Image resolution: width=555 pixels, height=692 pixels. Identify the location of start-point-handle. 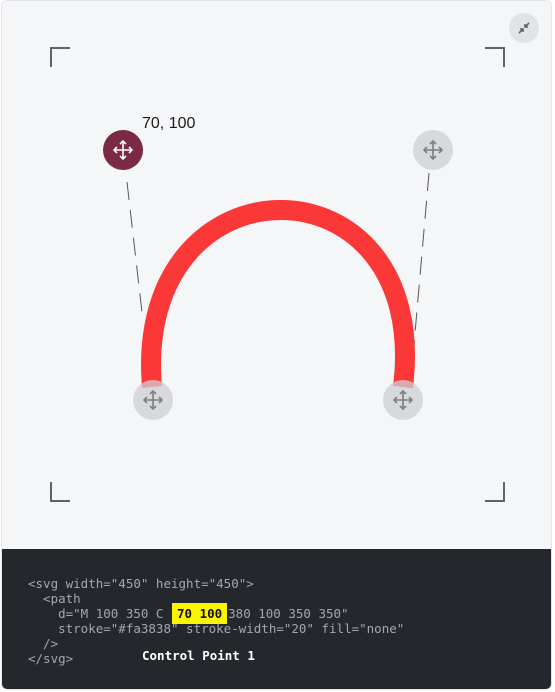
(153, 400).